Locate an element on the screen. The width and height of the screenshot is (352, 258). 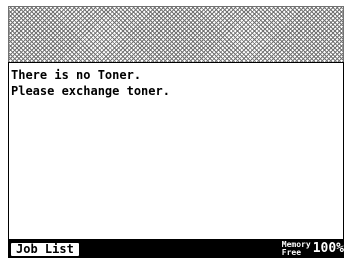
message-line-1: There is no Toner. is located at coordinates (76, 75).